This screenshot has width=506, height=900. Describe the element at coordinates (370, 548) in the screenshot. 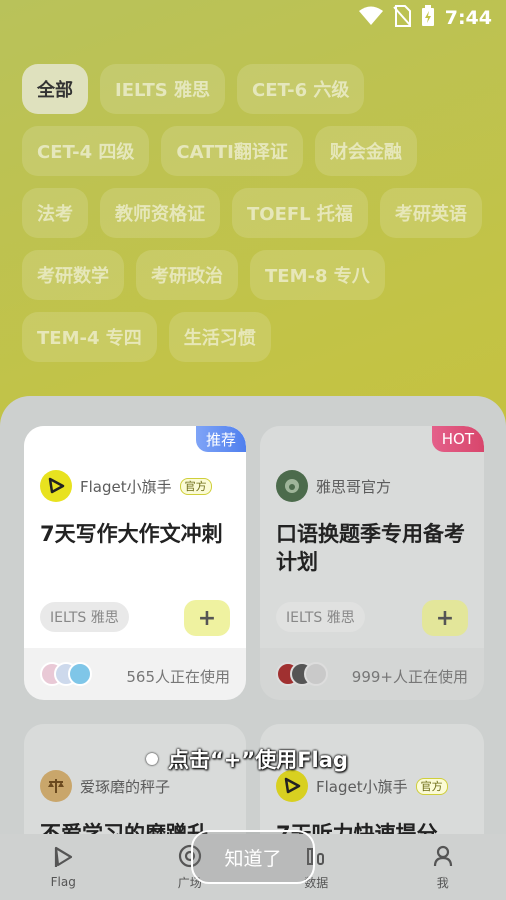

I see `plan-title: 口语换题季专用备考计划` at that location.